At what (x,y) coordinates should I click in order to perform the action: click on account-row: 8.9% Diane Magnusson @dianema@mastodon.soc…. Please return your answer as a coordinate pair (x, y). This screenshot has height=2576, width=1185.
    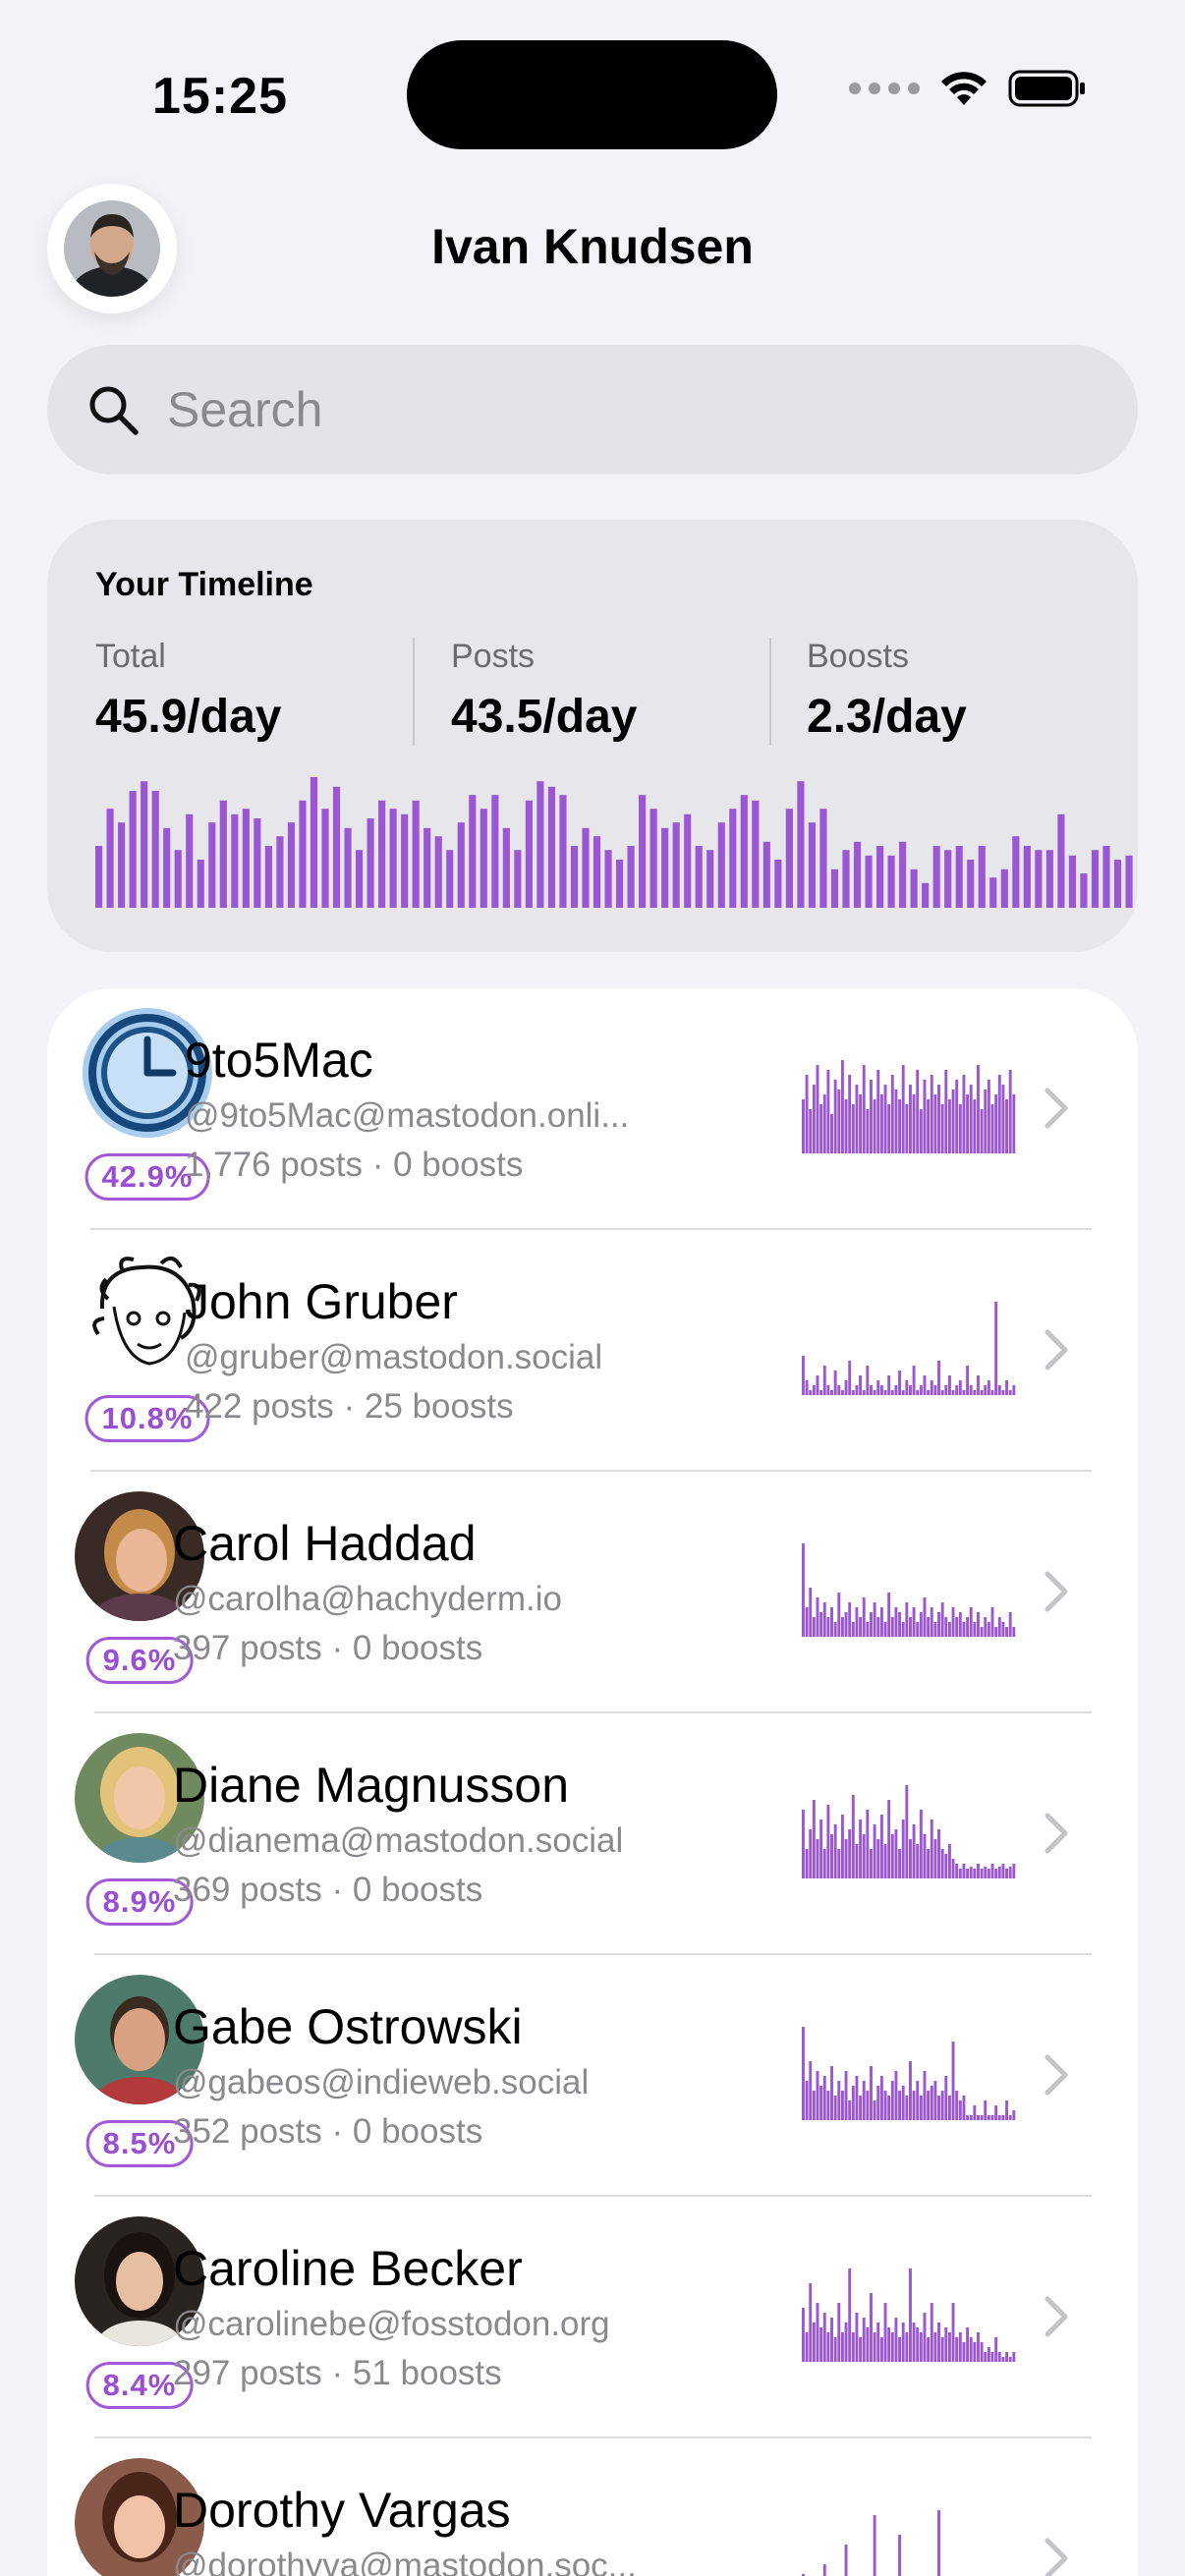
    Looking at the image, I should click on (592, 1834).